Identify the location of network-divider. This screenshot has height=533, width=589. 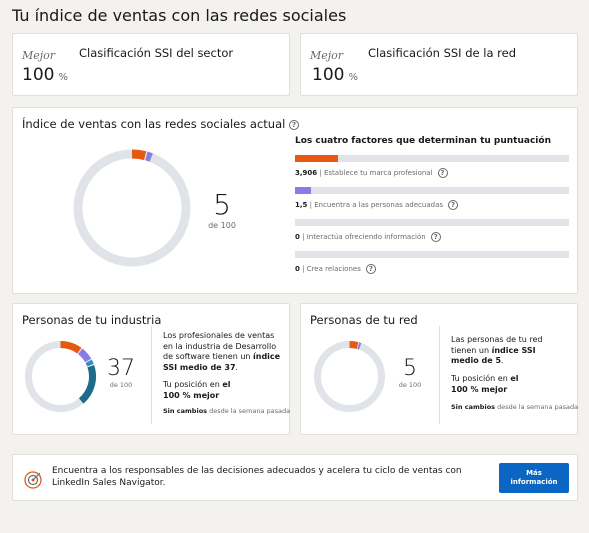
(439, 375).